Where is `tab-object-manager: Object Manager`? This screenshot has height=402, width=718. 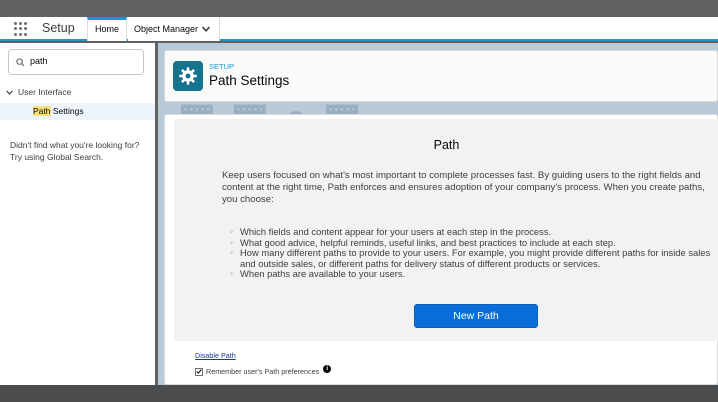 tab-object-manager: Object Manager is located at coordinates (174, 29).